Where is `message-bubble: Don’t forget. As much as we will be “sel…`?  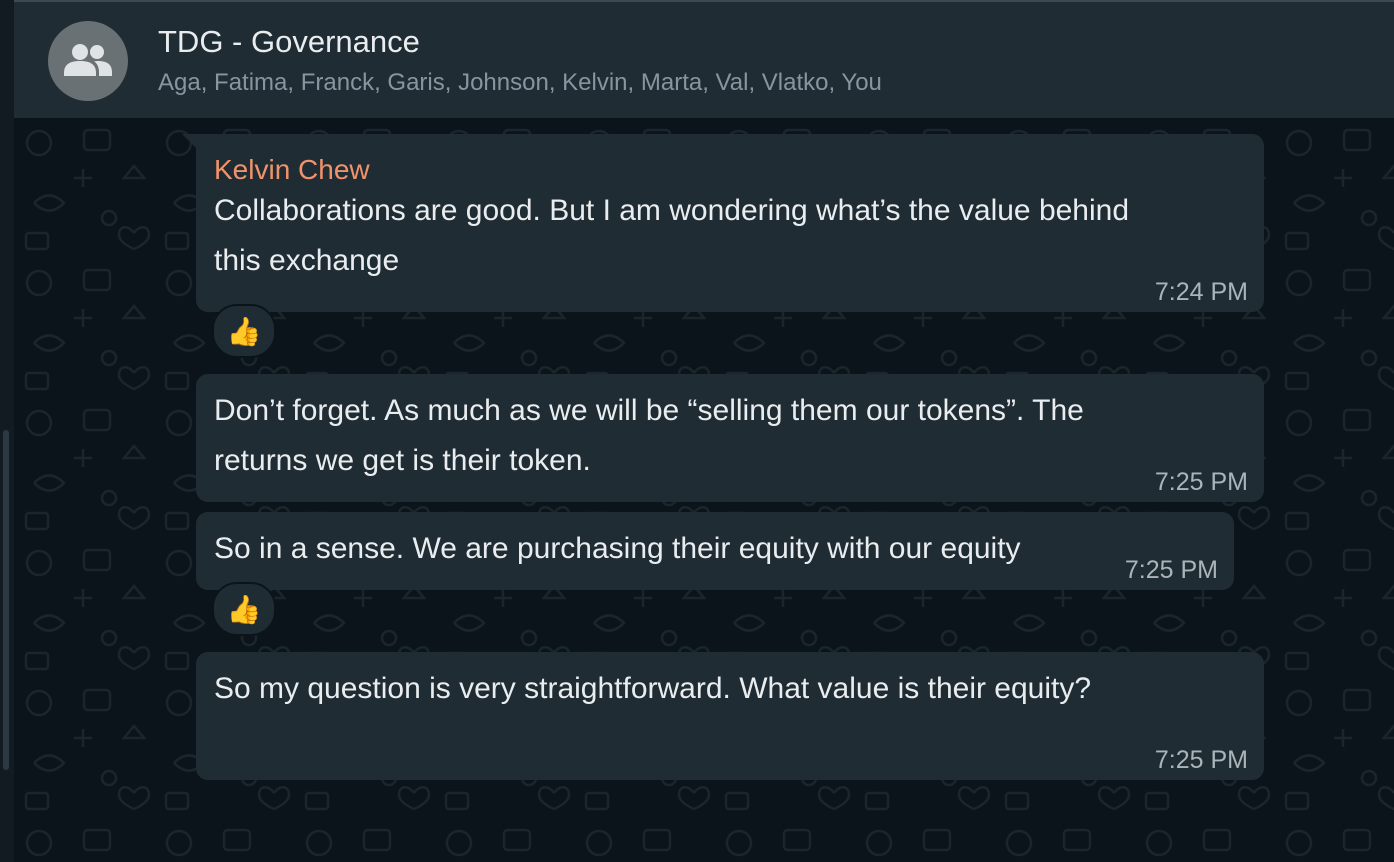
message-bubble: Don’t forget. As much as we will be “sel… is located at coordinates (730, 438).